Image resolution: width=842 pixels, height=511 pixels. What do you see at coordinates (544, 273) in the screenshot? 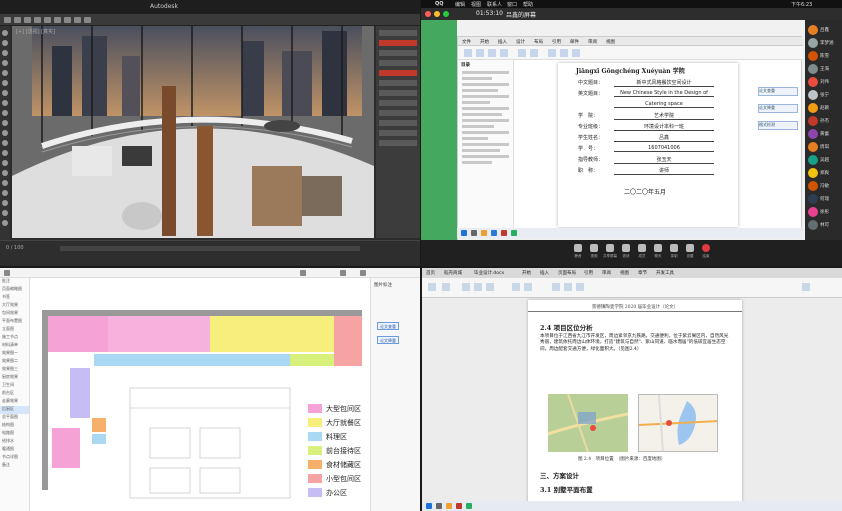
I see `wps-tab: 插入` at bounding box center [544, 273].